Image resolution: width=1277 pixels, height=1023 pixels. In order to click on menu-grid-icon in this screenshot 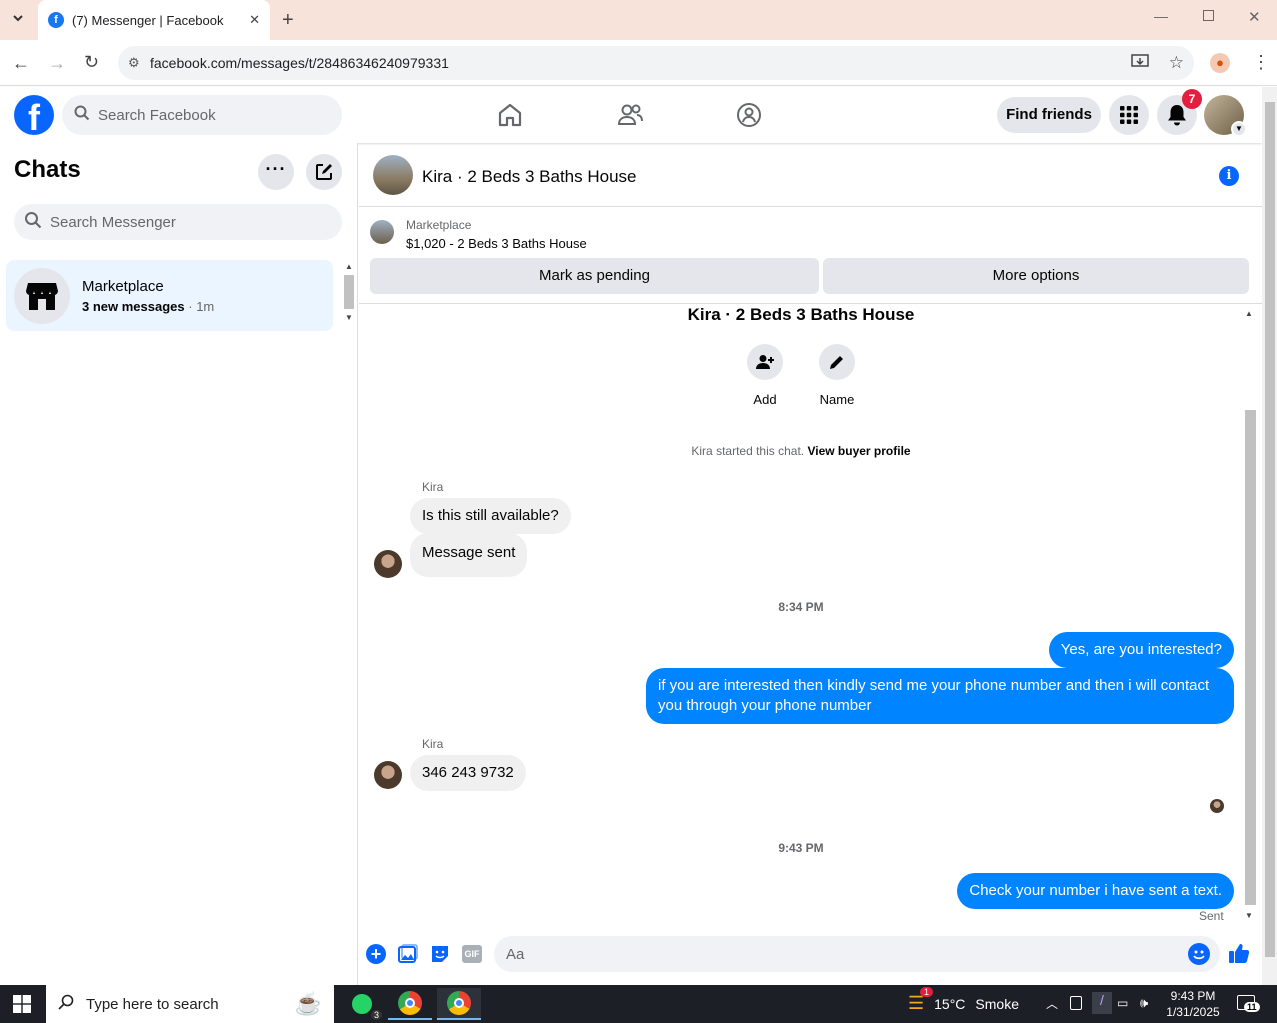, I will do `click(1129, 115)`.